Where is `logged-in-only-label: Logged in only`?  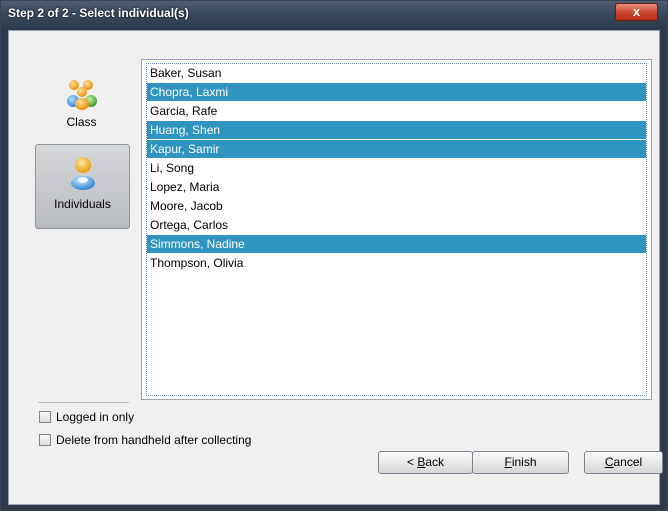
logged-in-only-label: Logged in only is located at coordinates (95, 417).